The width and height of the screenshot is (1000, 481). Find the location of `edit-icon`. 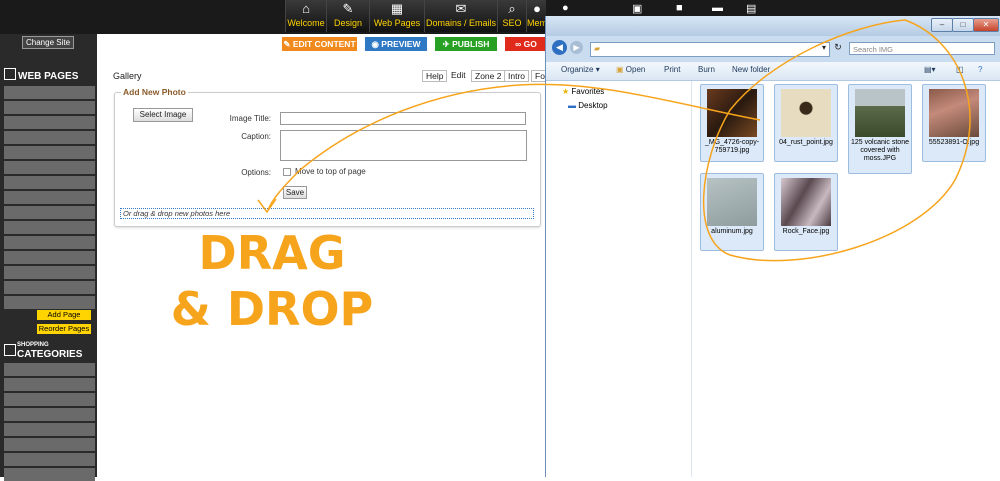

edit-icon is located at coordinates (10, 74).